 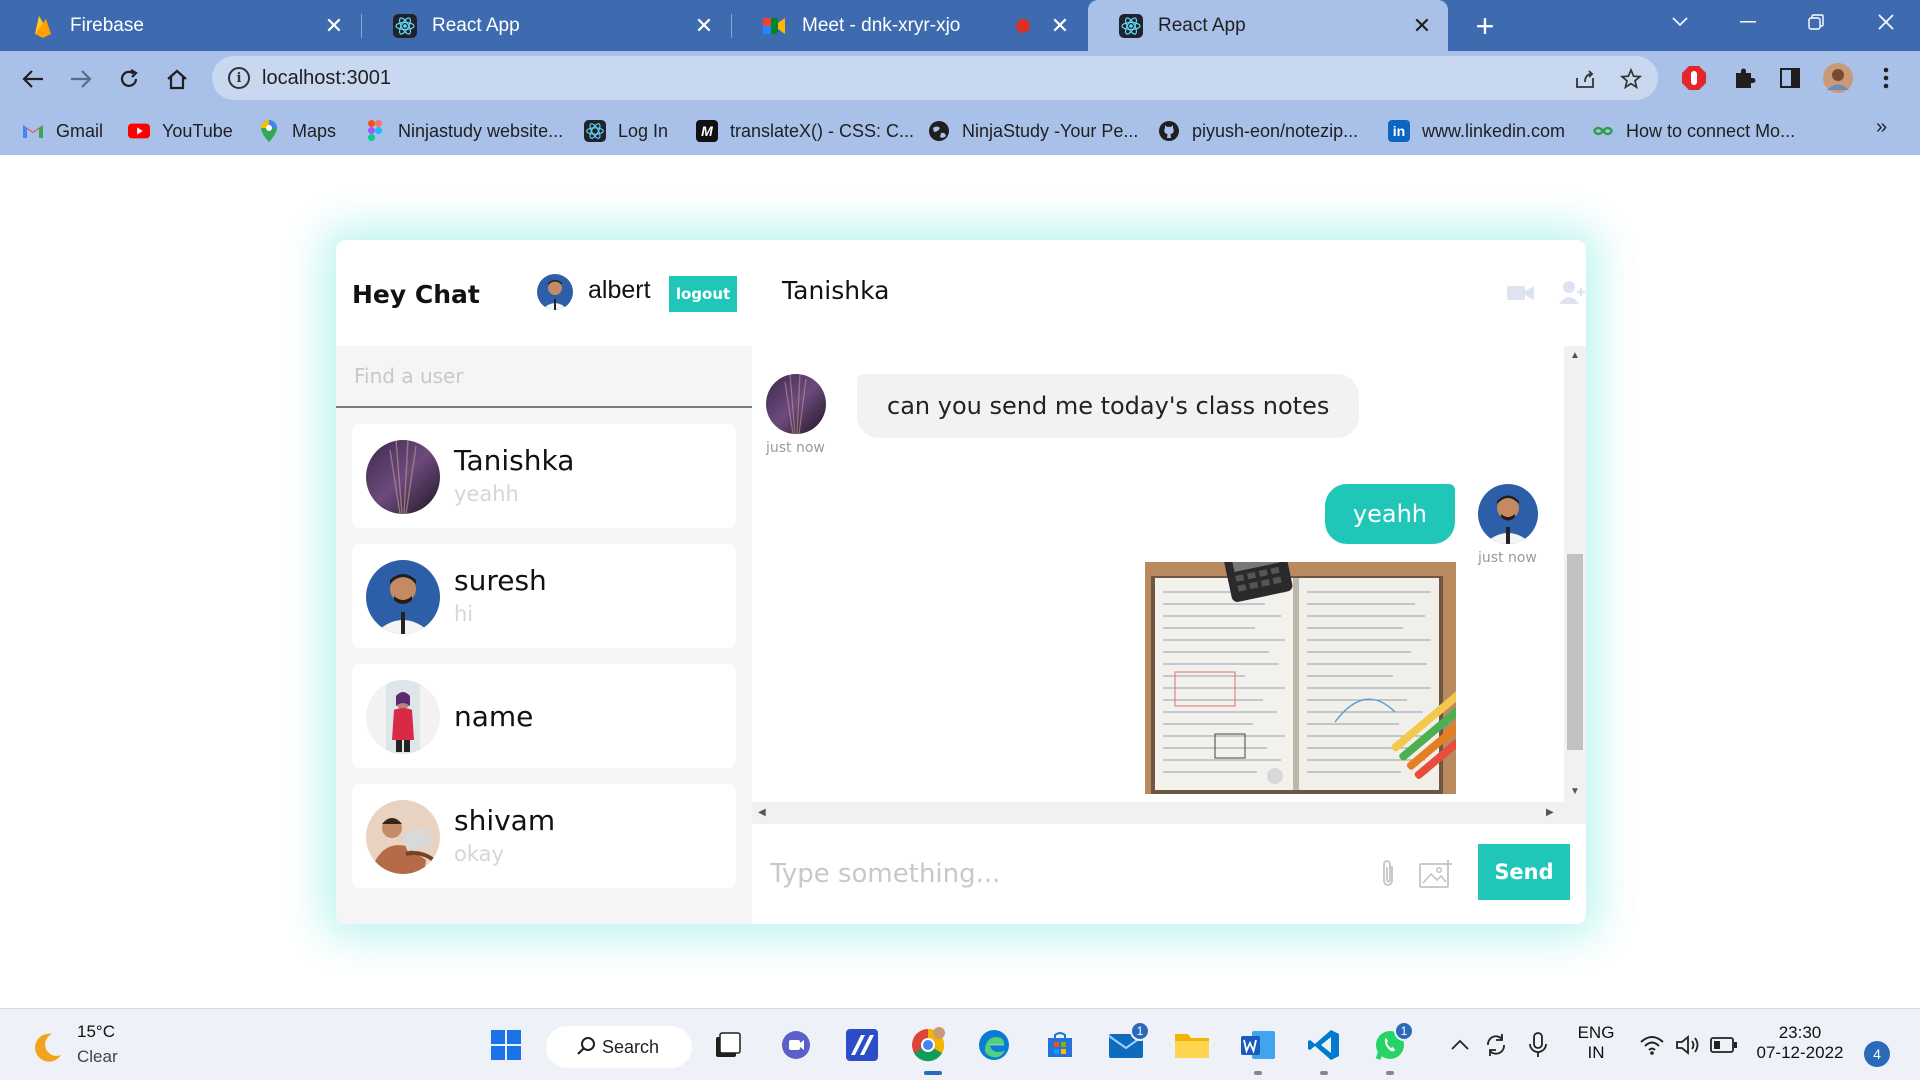 I want to click on reload-icon, so click(x=129, y=79).